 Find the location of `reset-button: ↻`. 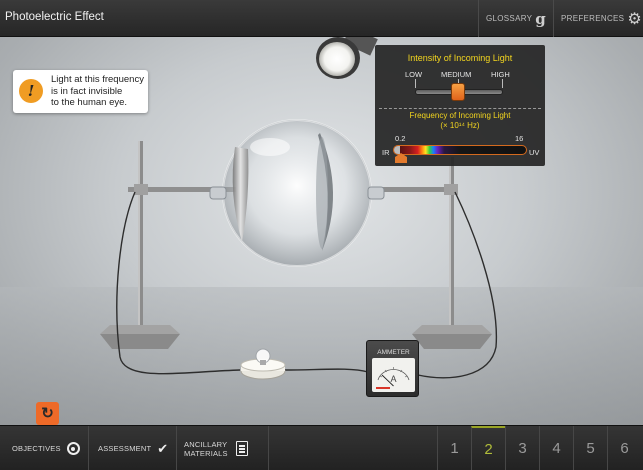

reset-button: ↻ is located at coordinates (47, 413).